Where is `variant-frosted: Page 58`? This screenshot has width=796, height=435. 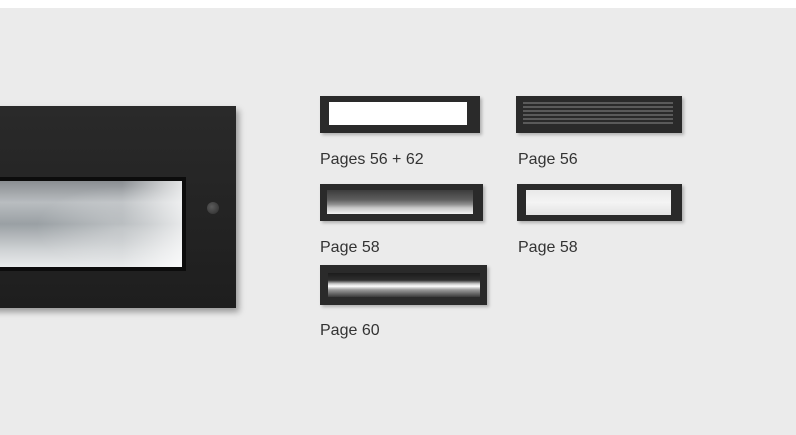
variant-frosted: Page 58 is located at coordinates (599, 220).